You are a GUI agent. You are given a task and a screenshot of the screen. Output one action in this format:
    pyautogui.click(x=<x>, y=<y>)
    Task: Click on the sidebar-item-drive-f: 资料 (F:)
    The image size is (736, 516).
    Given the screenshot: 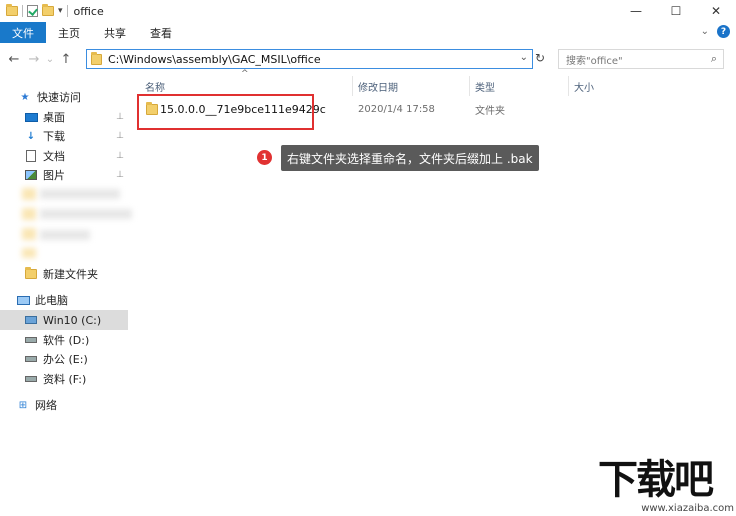 What is the action you would take?
    pyautogui.click(x=64, y=379)
    